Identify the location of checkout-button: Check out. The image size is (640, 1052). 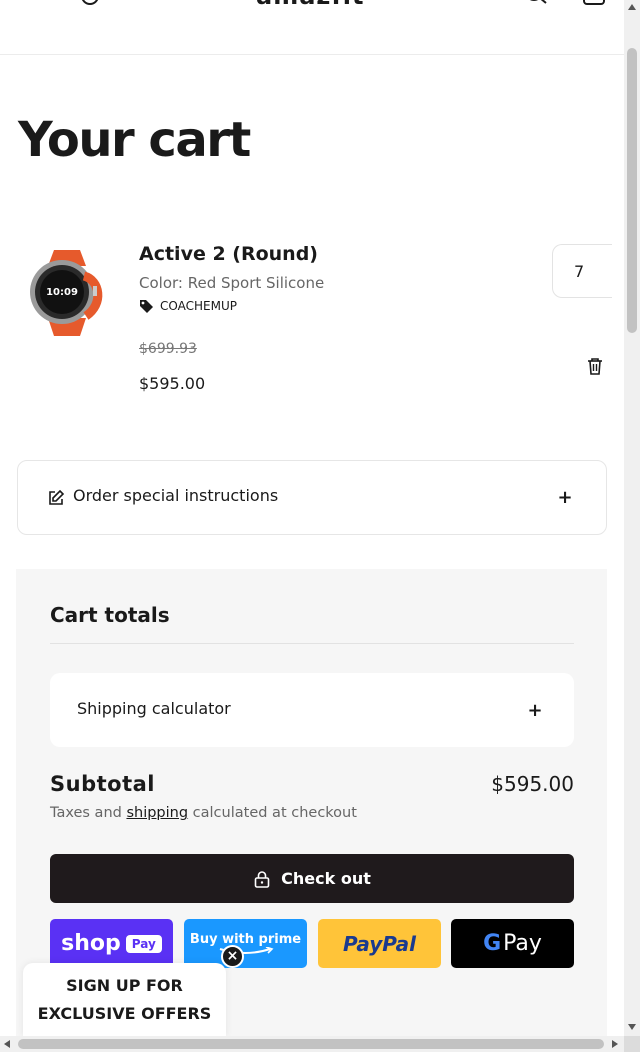
(312, 878).